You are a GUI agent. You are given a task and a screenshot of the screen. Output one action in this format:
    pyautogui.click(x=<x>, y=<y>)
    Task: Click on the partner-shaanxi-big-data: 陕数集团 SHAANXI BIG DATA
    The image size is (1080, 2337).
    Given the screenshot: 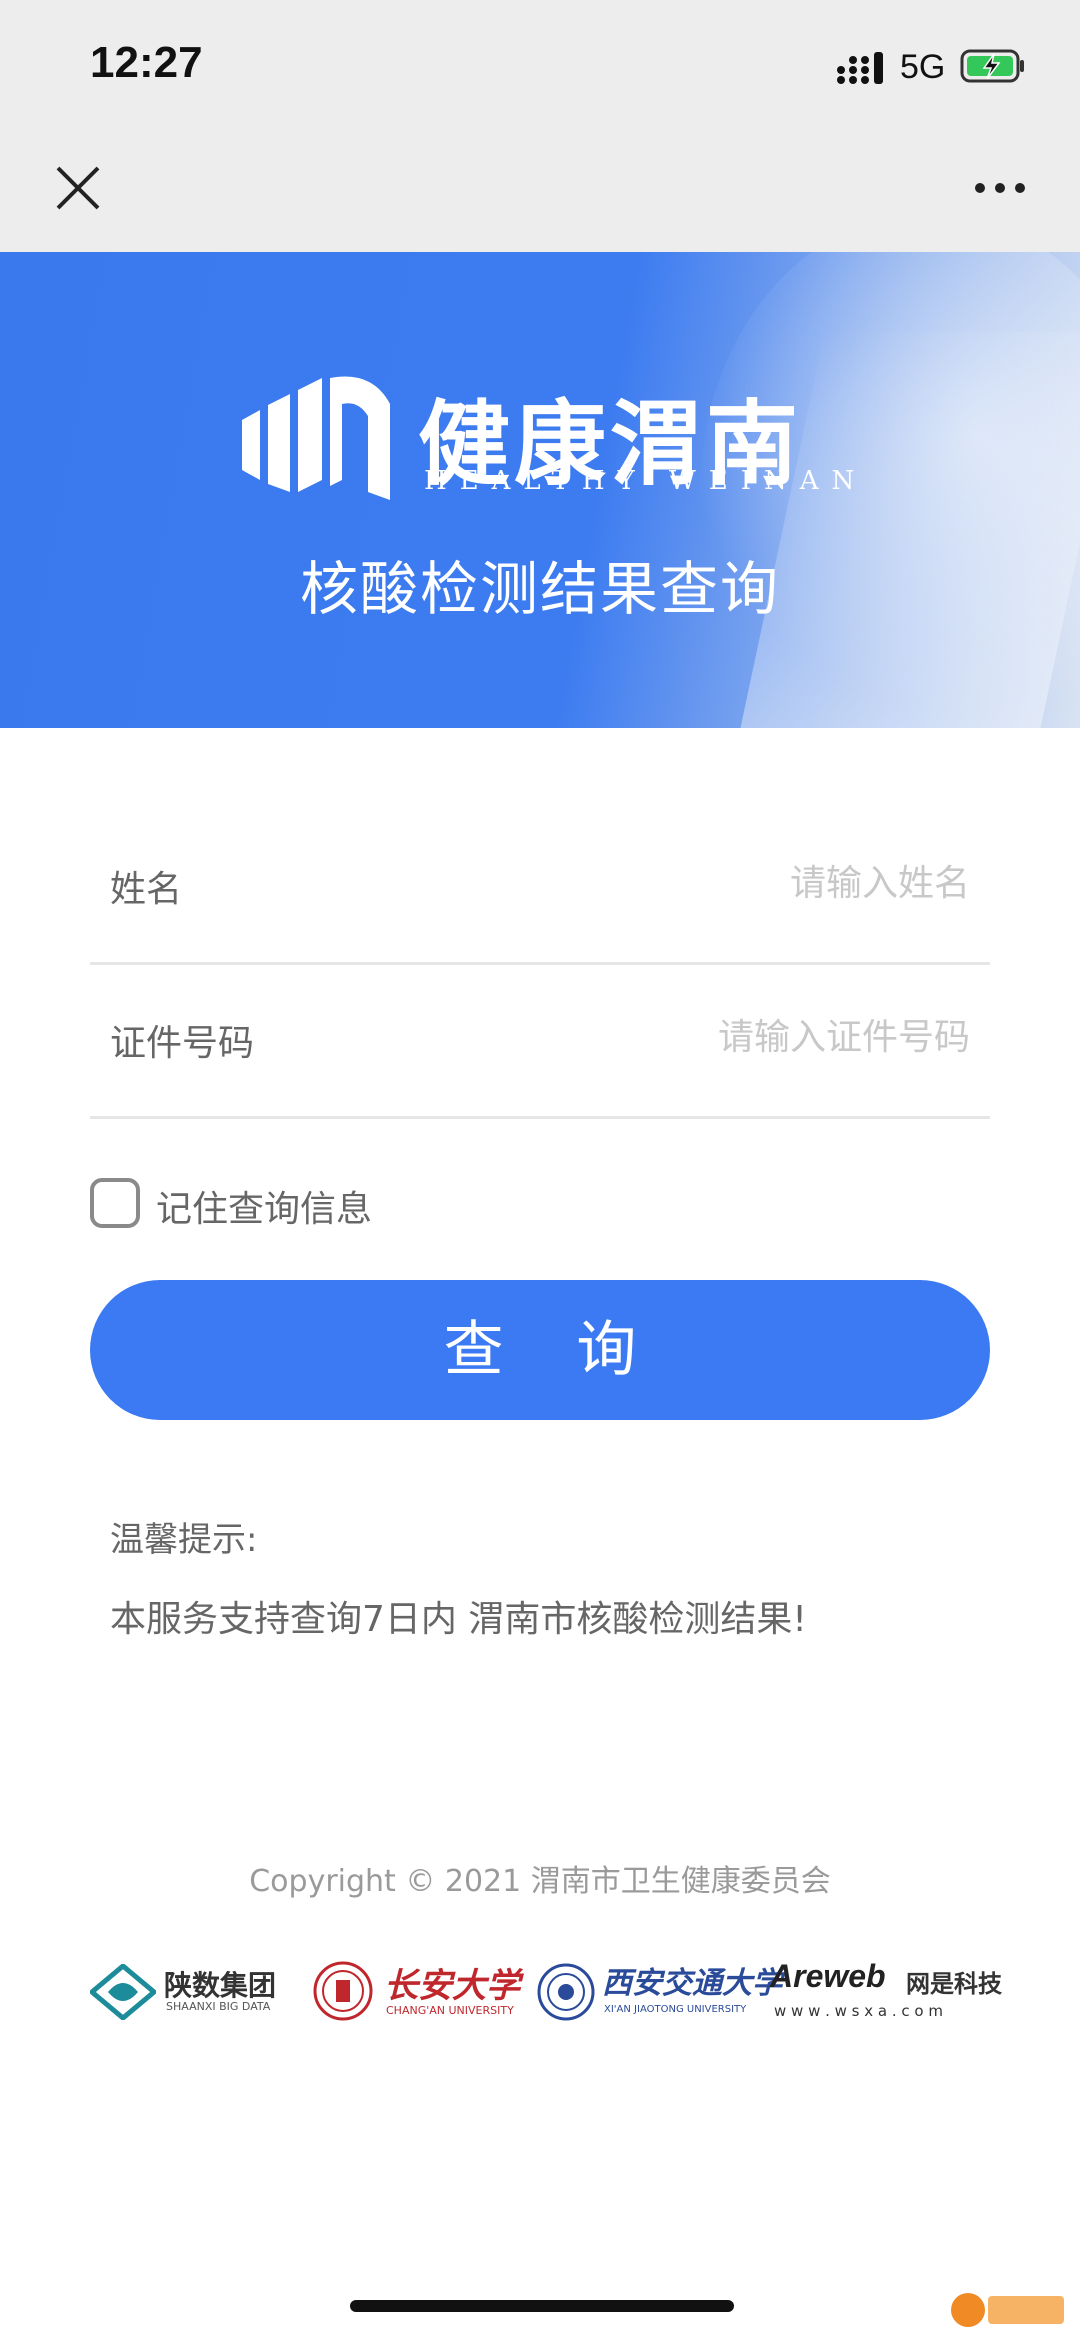 What is the action you would take?
    pyautogui.click(x=195, y=1990)
    